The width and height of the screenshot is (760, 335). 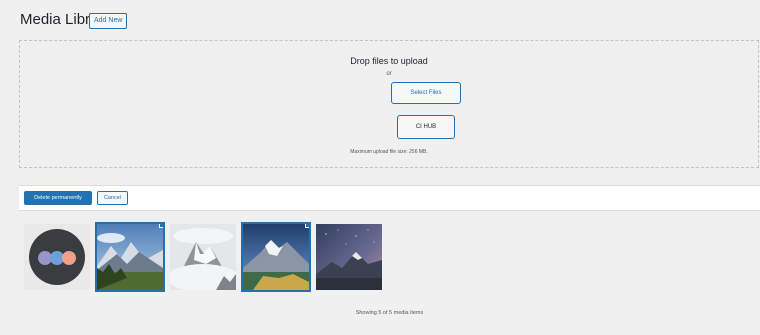 I want to click on media-count-text: Showing 5 of 5 media items, so click(x=389, y=313).